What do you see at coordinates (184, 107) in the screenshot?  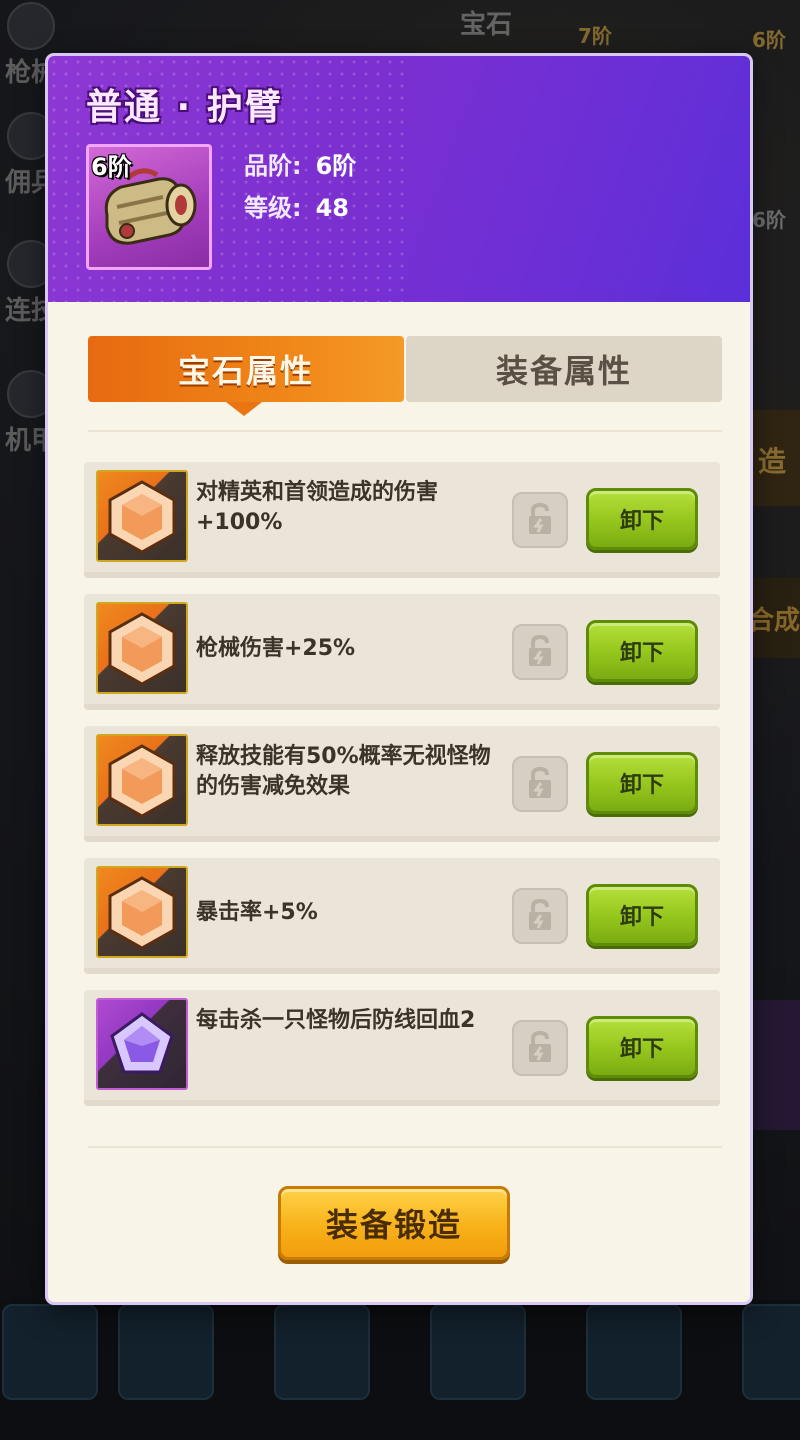 I see `item-title: 普通 · 护臂` at bounding box center [184, 107].